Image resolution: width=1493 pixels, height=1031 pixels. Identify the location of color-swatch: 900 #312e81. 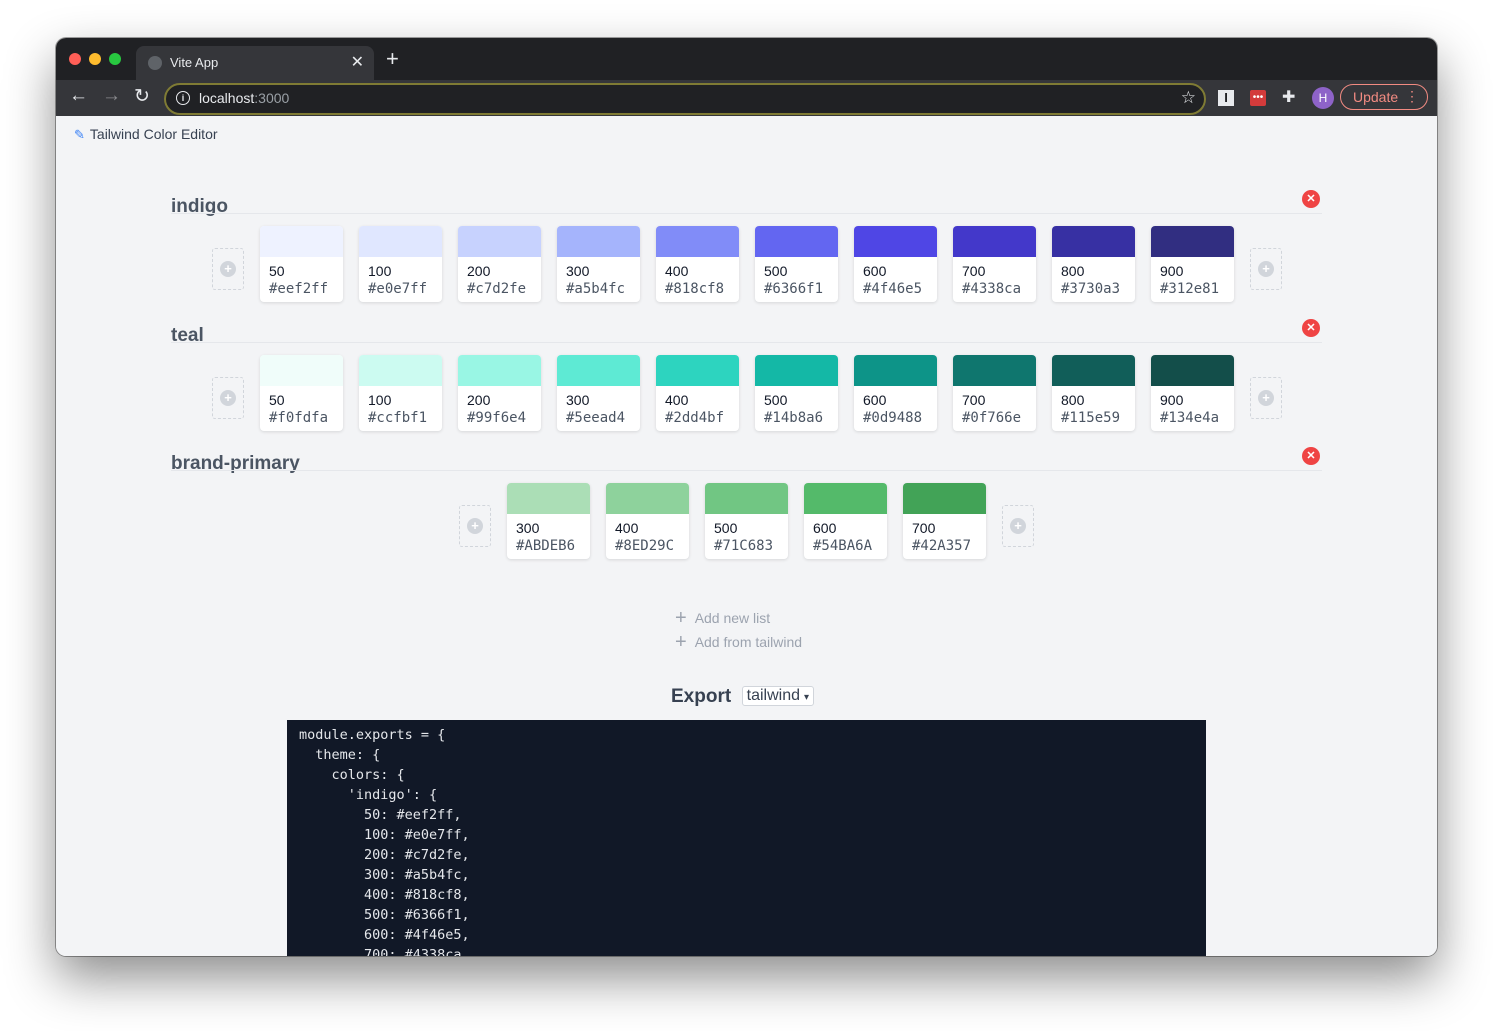
(1192, 264).